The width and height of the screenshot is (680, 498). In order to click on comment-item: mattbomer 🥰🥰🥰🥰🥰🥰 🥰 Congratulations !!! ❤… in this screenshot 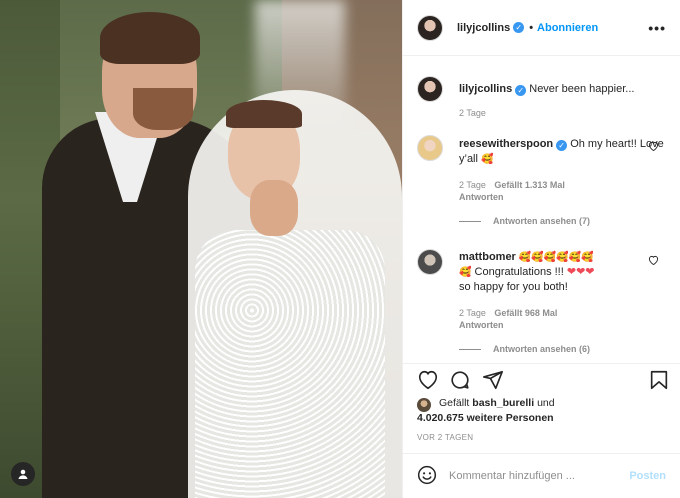, I will do `click(542, 301)`.